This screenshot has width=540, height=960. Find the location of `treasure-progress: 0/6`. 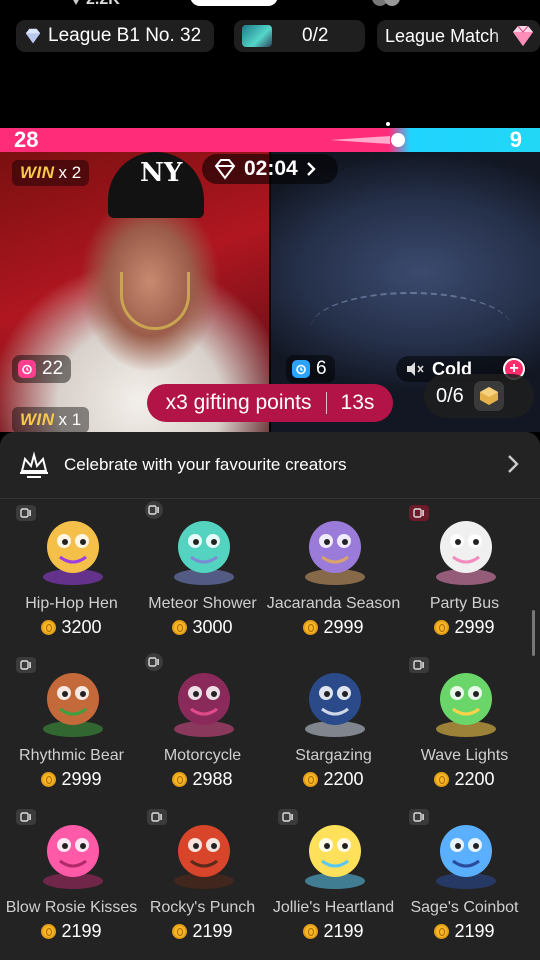

treasure-progress: 0/6 is located at coordinates (450, 395).